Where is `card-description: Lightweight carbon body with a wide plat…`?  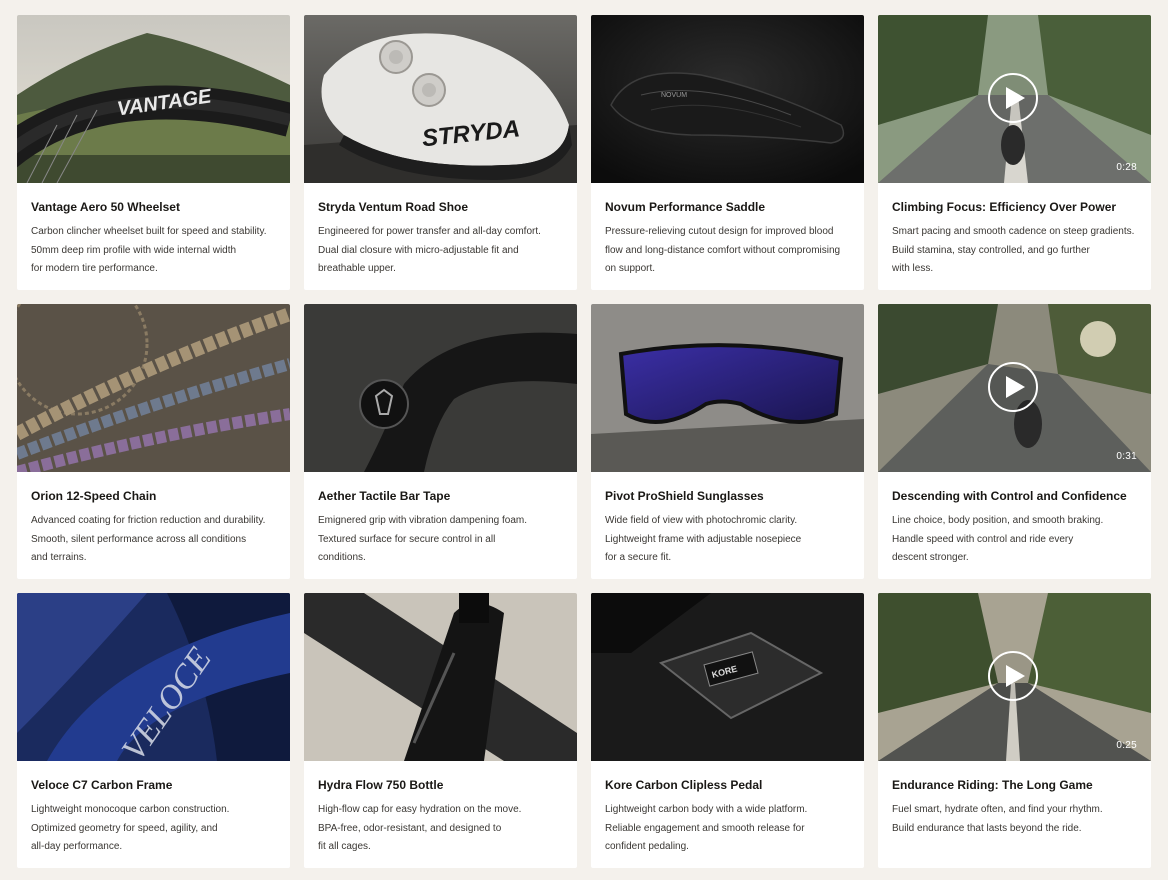
card-description: Lightweight carbon body with a wide plat… is located at coordinates (706, 828).